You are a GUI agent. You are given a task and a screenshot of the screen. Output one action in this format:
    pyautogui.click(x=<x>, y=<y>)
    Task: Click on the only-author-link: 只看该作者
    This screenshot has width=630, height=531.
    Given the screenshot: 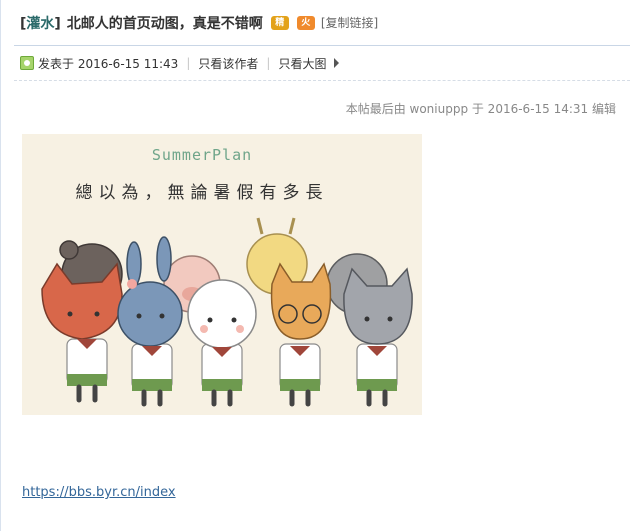 What is the action you would take?
    pyautogui.click(x=228, y=63)
    